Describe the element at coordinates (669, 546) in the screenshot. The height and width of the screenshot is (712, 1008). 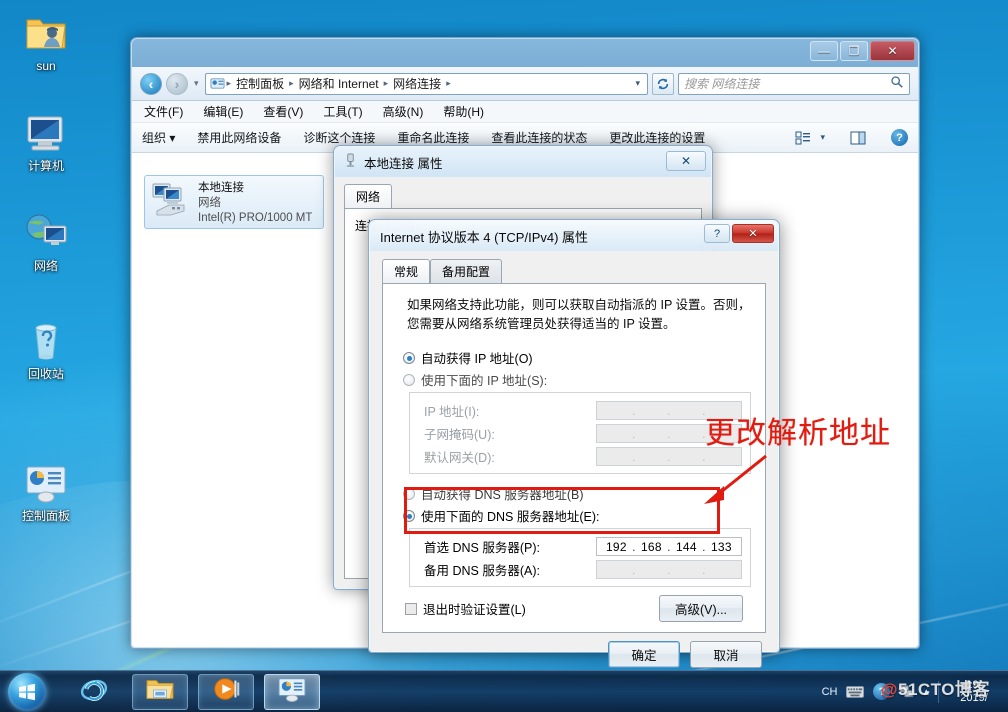
I see `preferred-dns-input: 192. 168. 144. 133` at that location.